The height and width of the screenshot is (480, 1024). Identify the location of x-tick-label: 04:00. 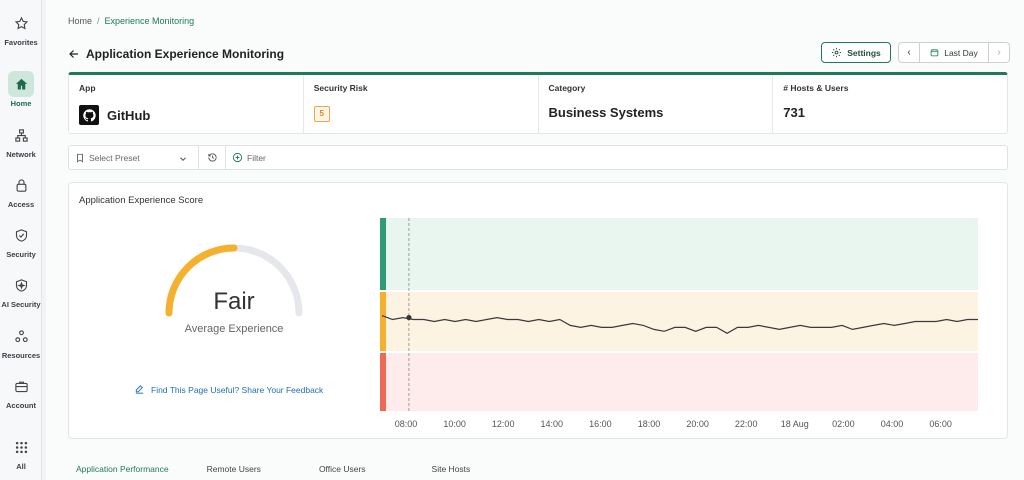
(892, 424).